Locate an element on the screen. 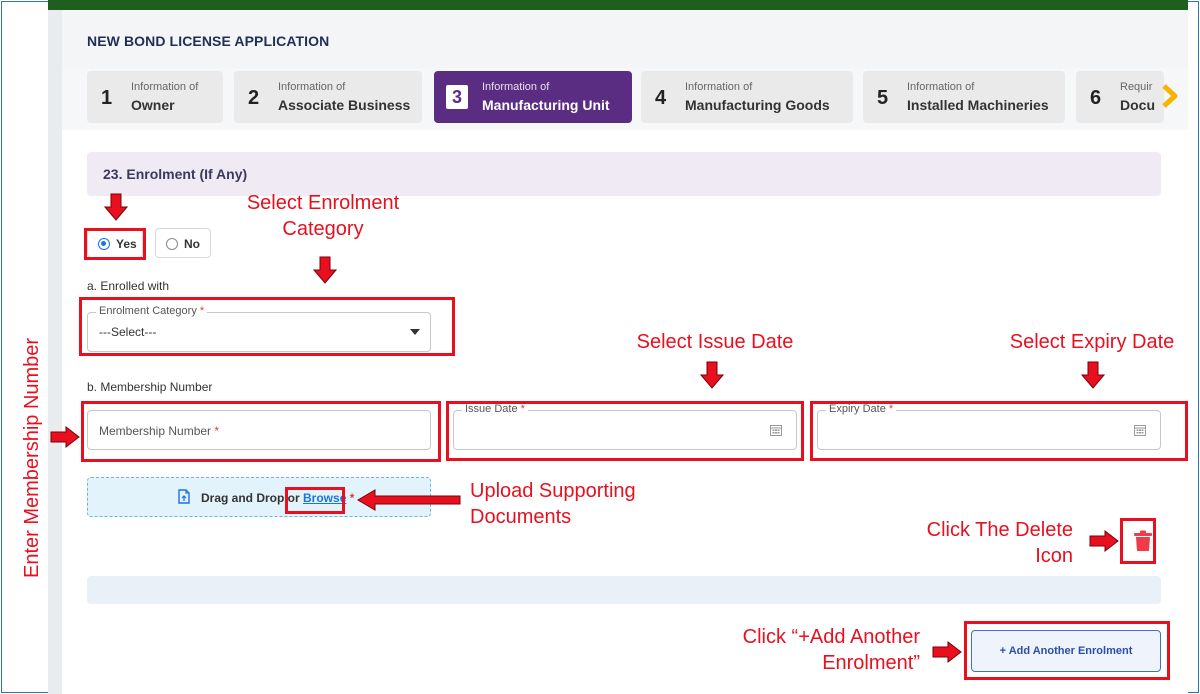 The height and width of the screenshot is (694, 1200). enrolled-with-label: a. Enrolled with is located at coordinates (128, 286).